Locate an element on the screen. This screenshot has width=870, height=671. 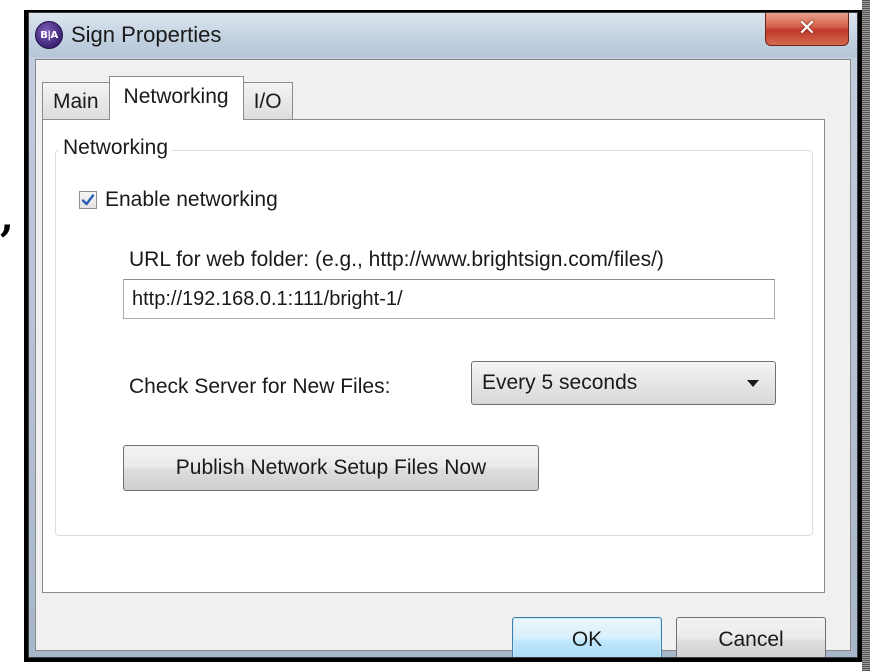
cancel-button: Cancel is located at coordinates (751, 637).